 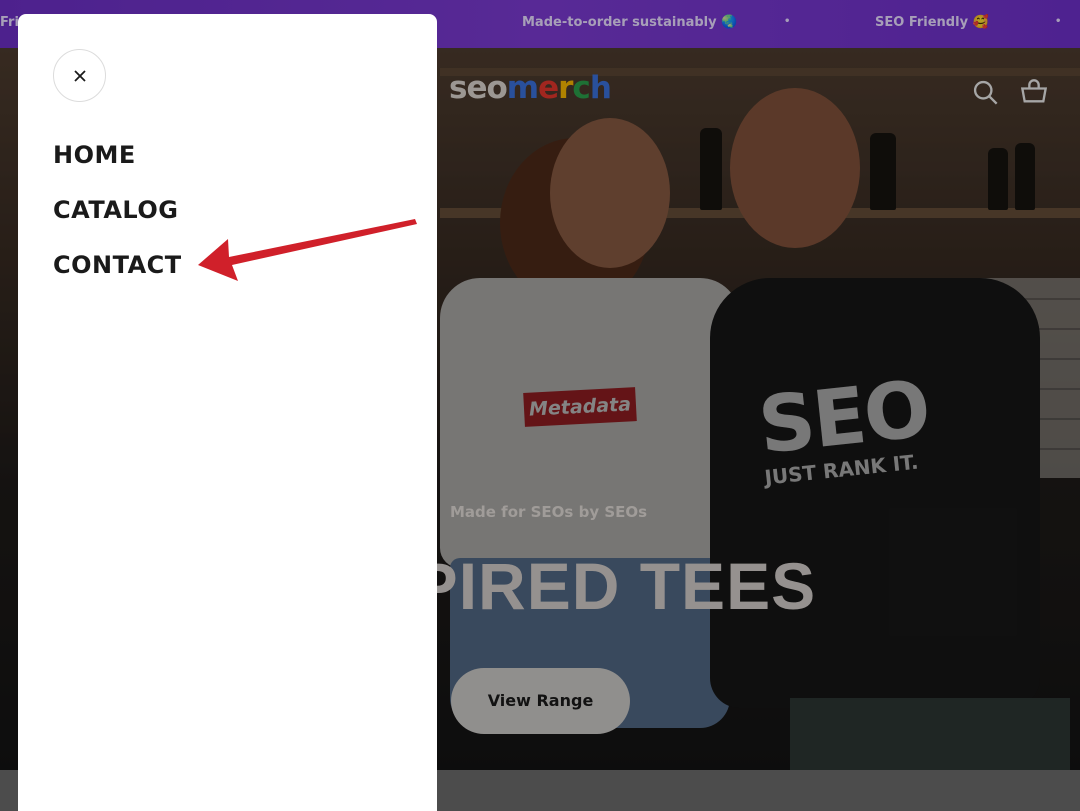 What do you see at coordinates (115, 210) in the screenshot?
I see `nav-item-catalog: CATALOG` at bounding box center [115, 210].